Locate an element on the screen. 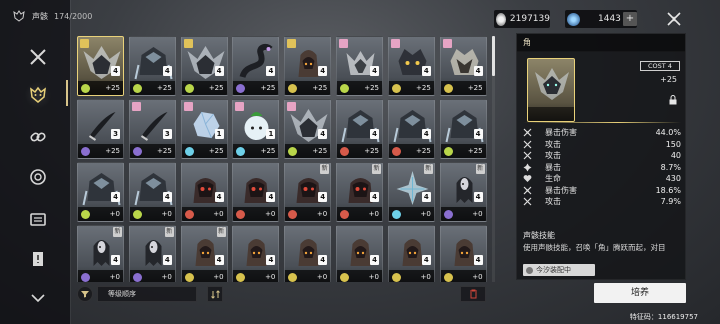  card-footer: +25 is located at coordinates (463, 88).